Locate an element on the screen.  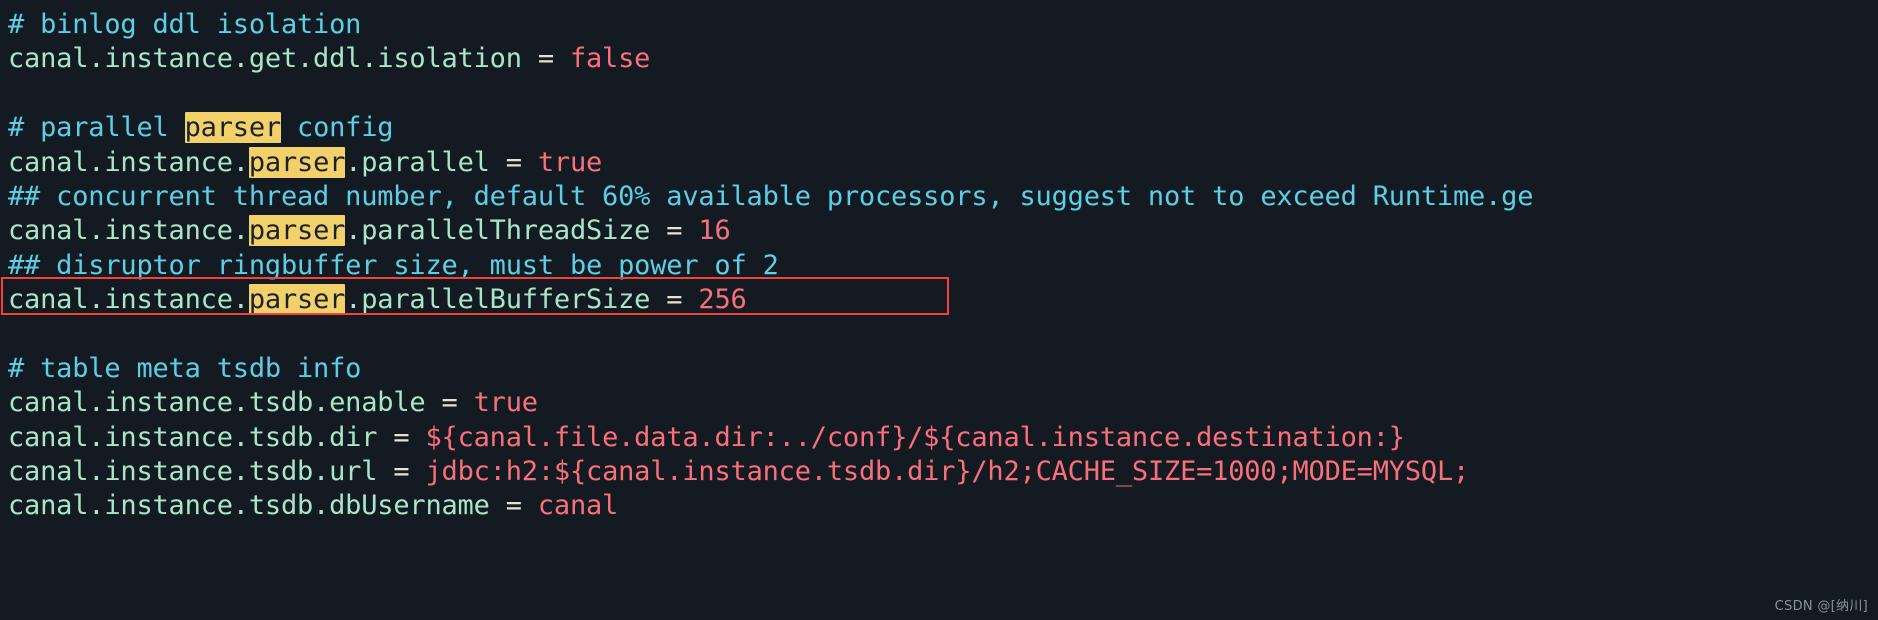
code-token-key: canal.instance.tsdb.enable is located at coordinates (225, 403).